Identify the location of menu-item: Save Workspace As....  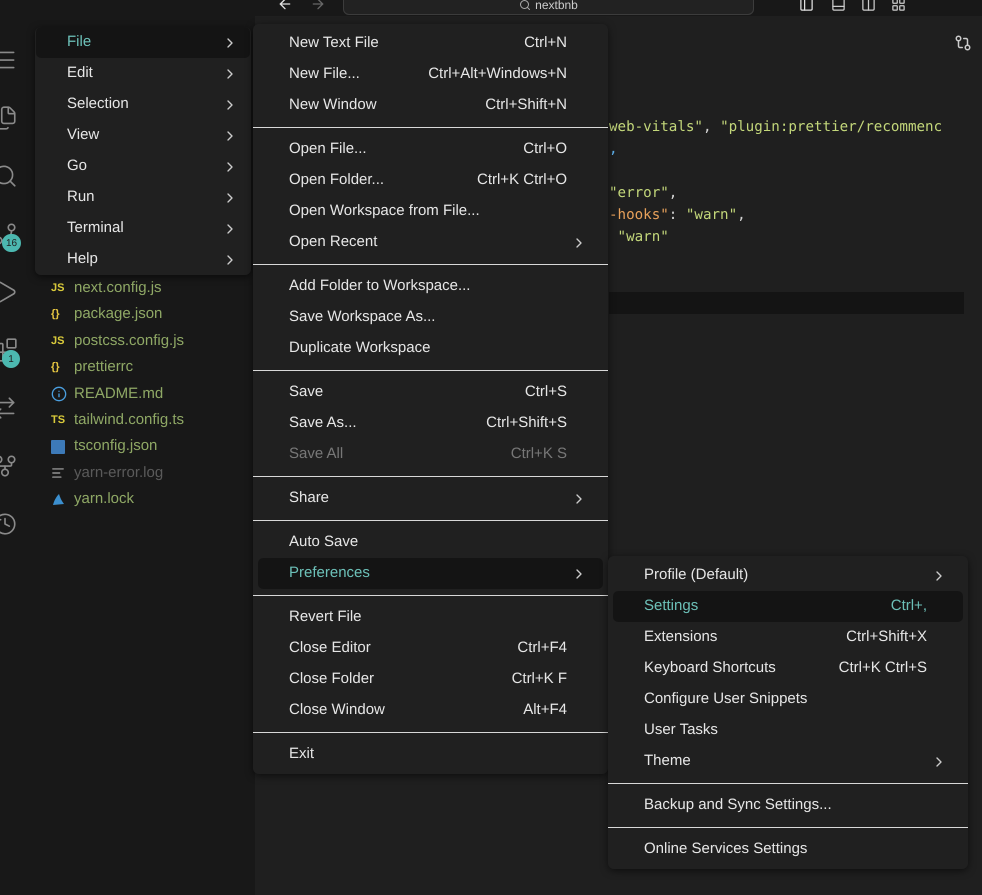
(430, 317).